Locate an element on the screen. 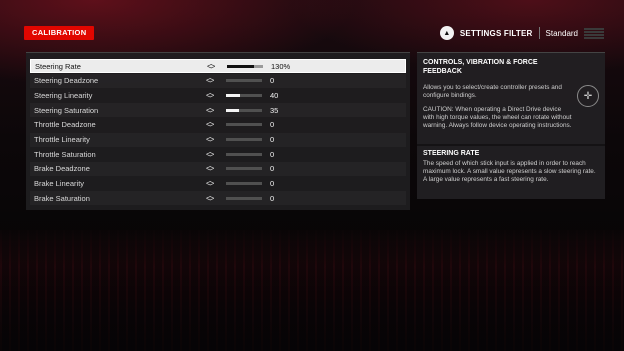 Image resolution: width=624 pixels, height=351 pixels. setting-value: 130% is located at coordinates (281, 66).